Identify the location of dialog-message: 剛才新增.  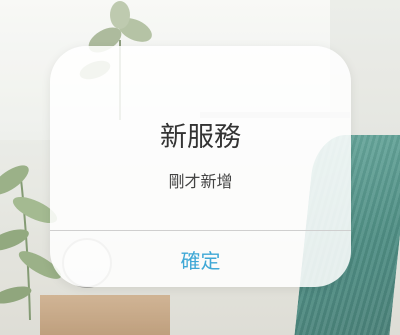
(200, 181).